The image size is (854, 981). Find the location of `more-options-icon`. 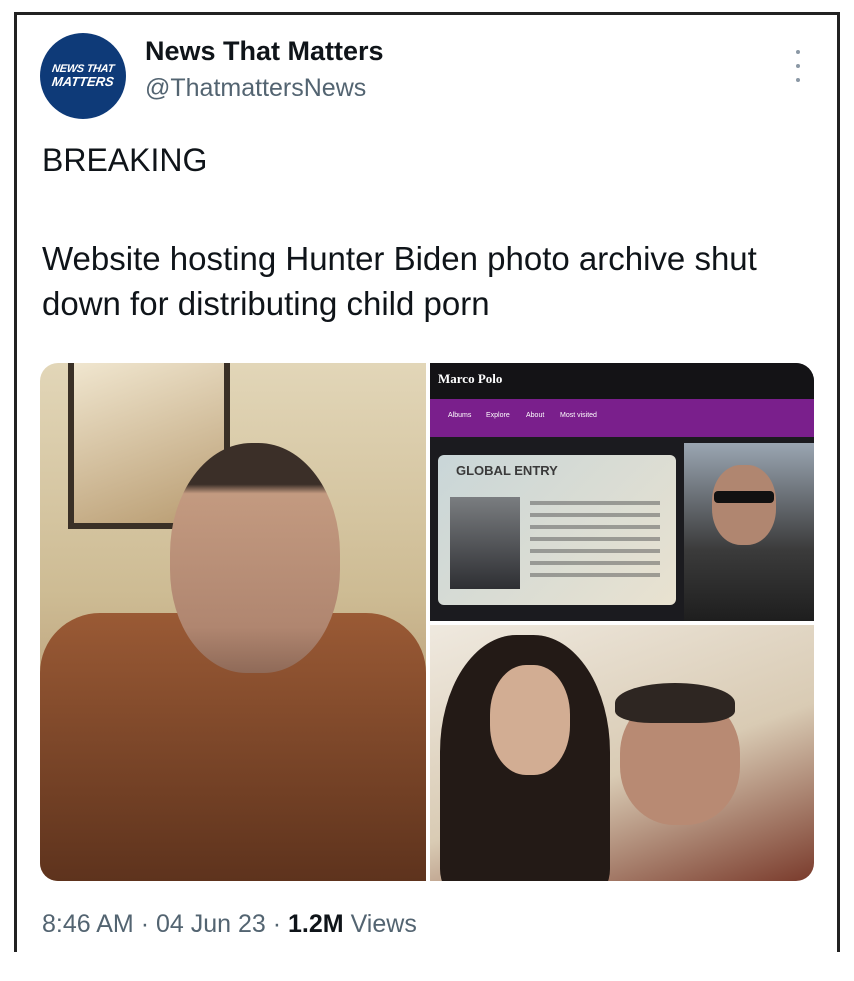

more-options-icon is located at coordinates (798, 66).